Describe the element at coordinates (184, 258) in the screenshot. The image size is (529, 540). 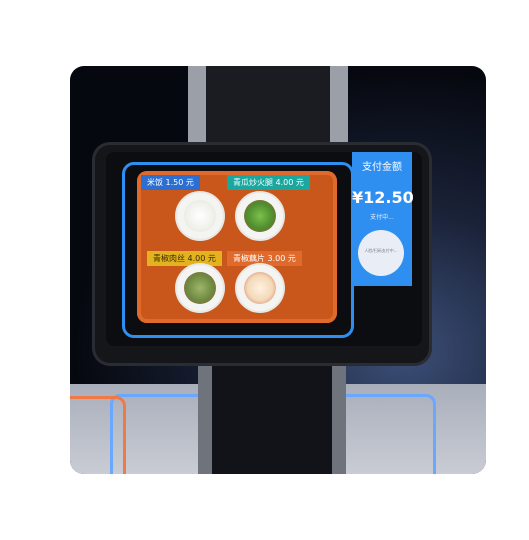
I see `item-tag-pepper-pork: 青椒肉丝 4.00 元` at that location.